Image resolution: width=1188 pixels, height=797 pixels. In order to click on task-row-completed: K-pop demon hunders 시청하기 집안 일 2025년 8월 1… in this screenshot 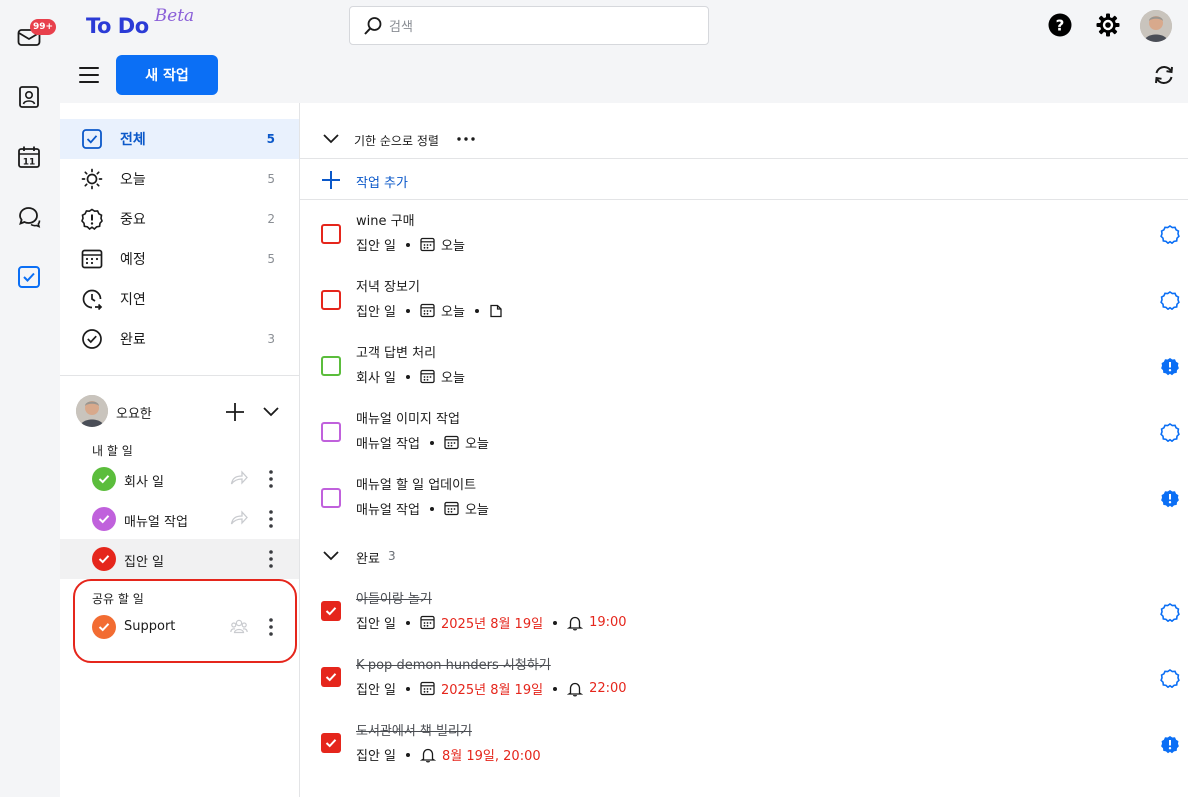, I will do `click(744, 677)`.